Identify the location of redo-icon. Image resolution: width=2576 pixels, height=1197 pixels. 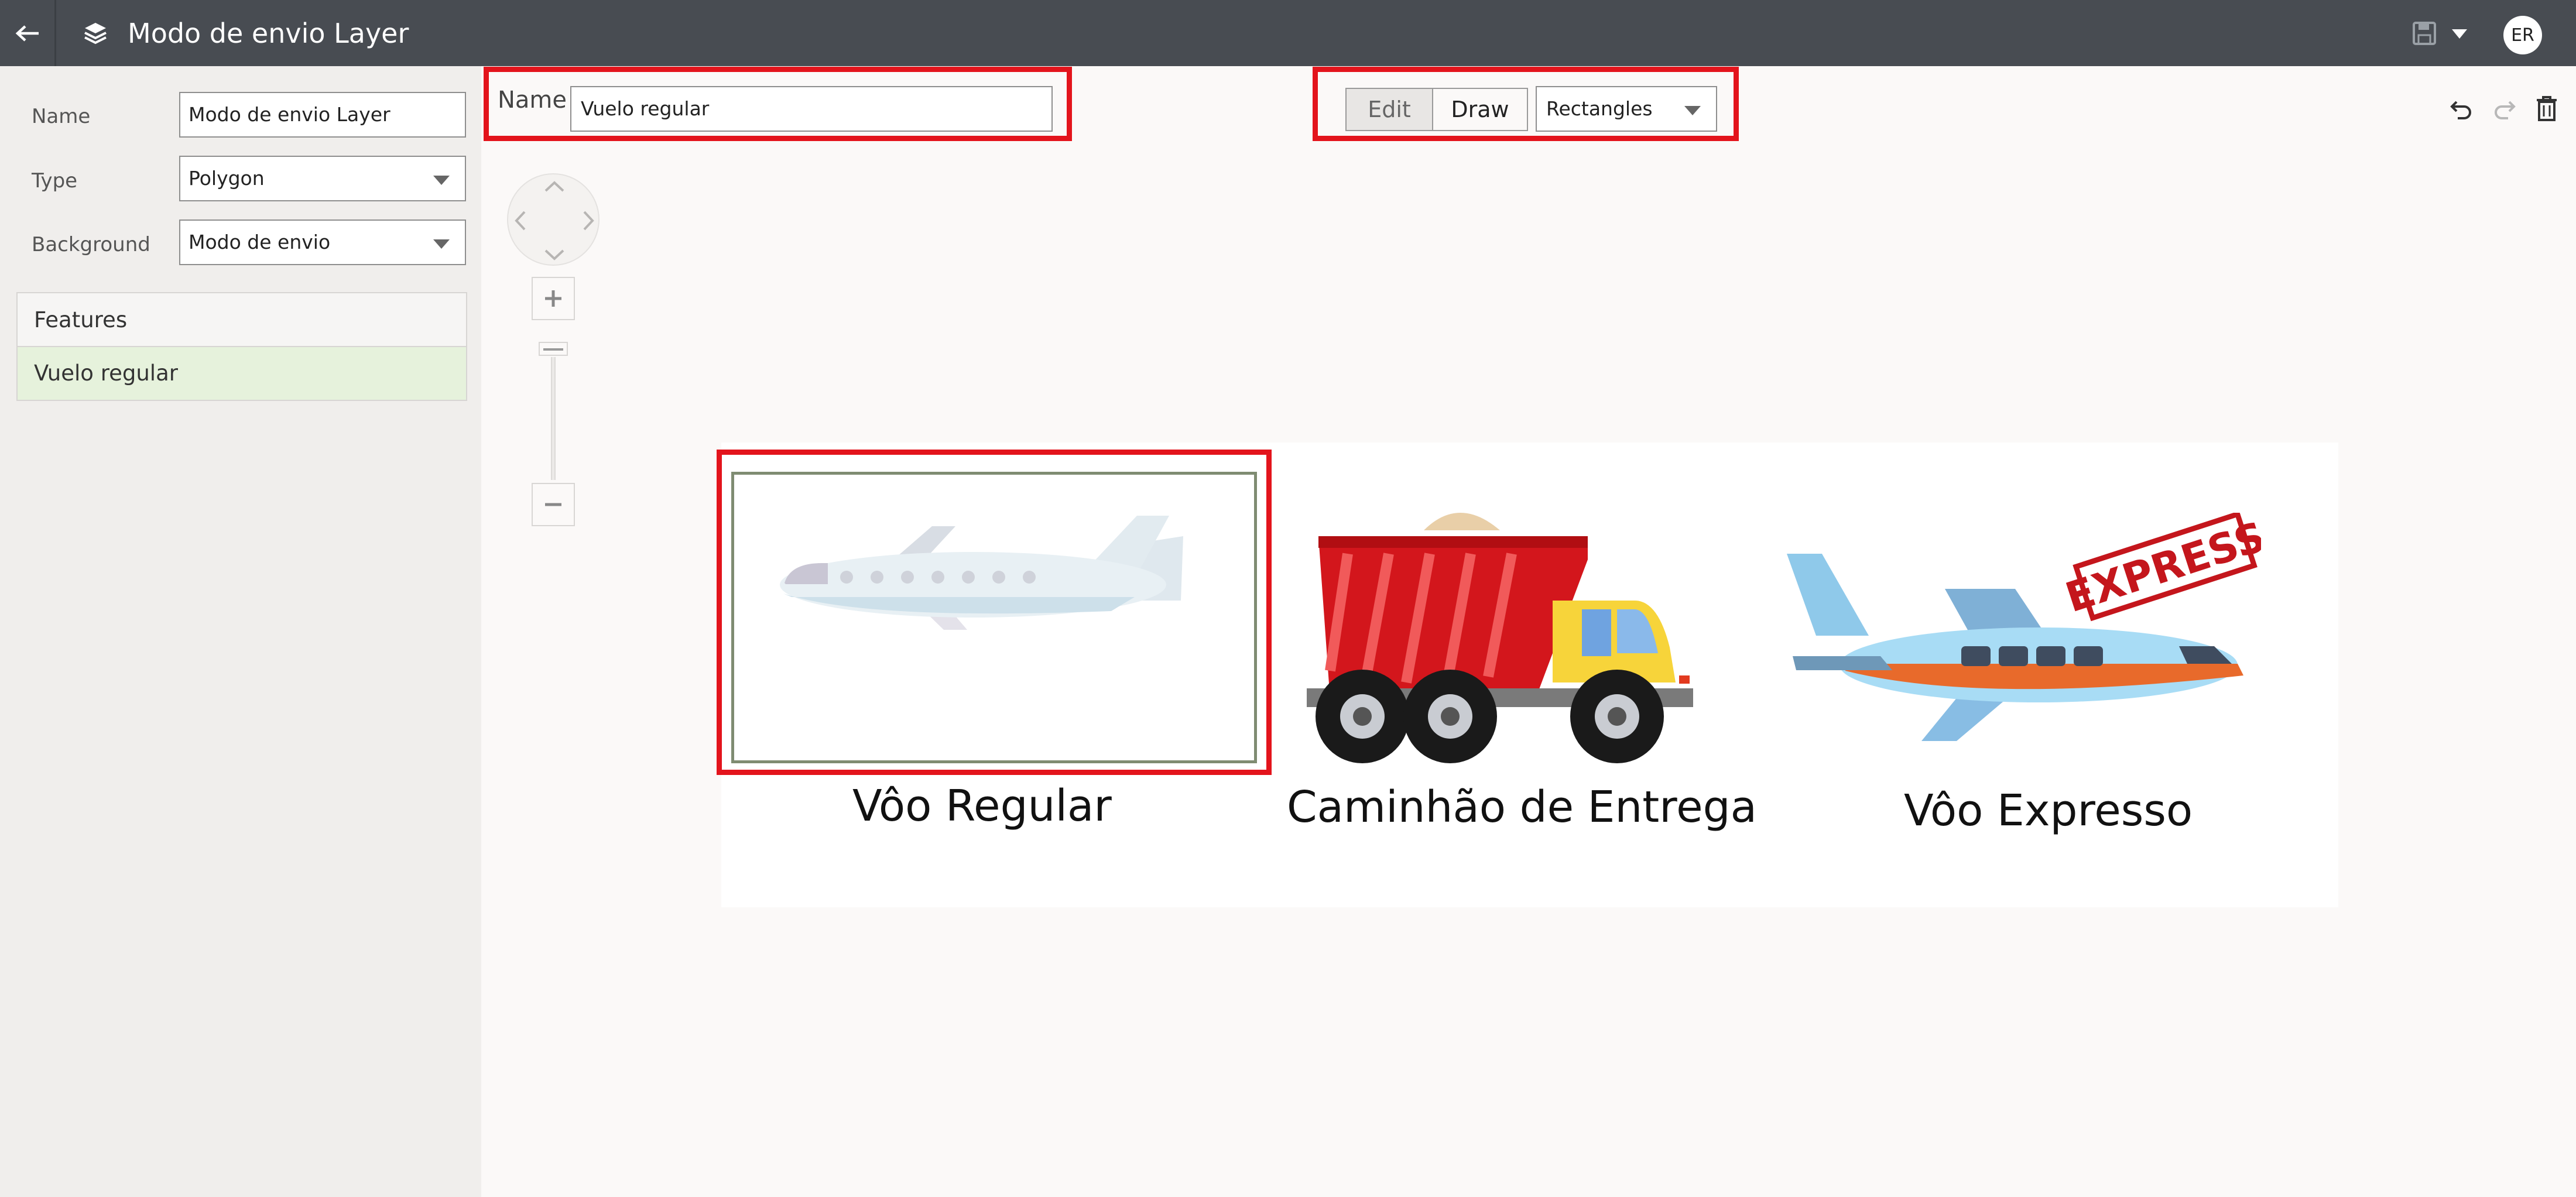
(2504, 110).